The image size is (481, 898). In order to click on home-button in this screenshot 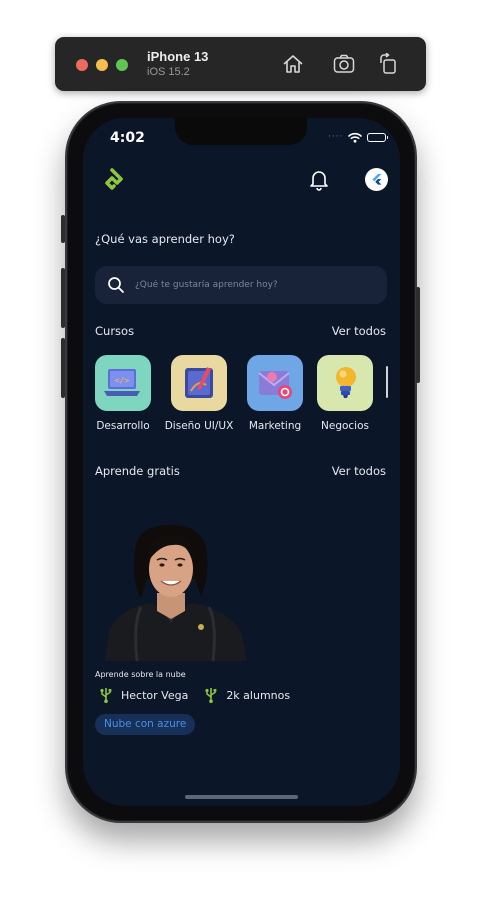, I will do `click(293, 64)`.